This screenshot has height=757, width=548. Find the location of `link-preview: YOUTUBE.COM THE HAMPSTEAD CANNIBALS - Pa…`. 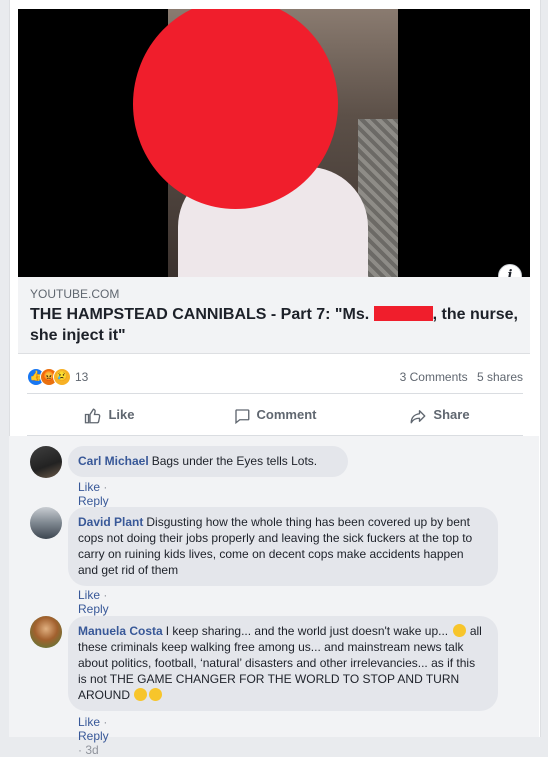

link-preview: YOUTUBE.COM THE HAMPSTEAD CANNIBALS - Pa… is located at coordinates (274, 315).